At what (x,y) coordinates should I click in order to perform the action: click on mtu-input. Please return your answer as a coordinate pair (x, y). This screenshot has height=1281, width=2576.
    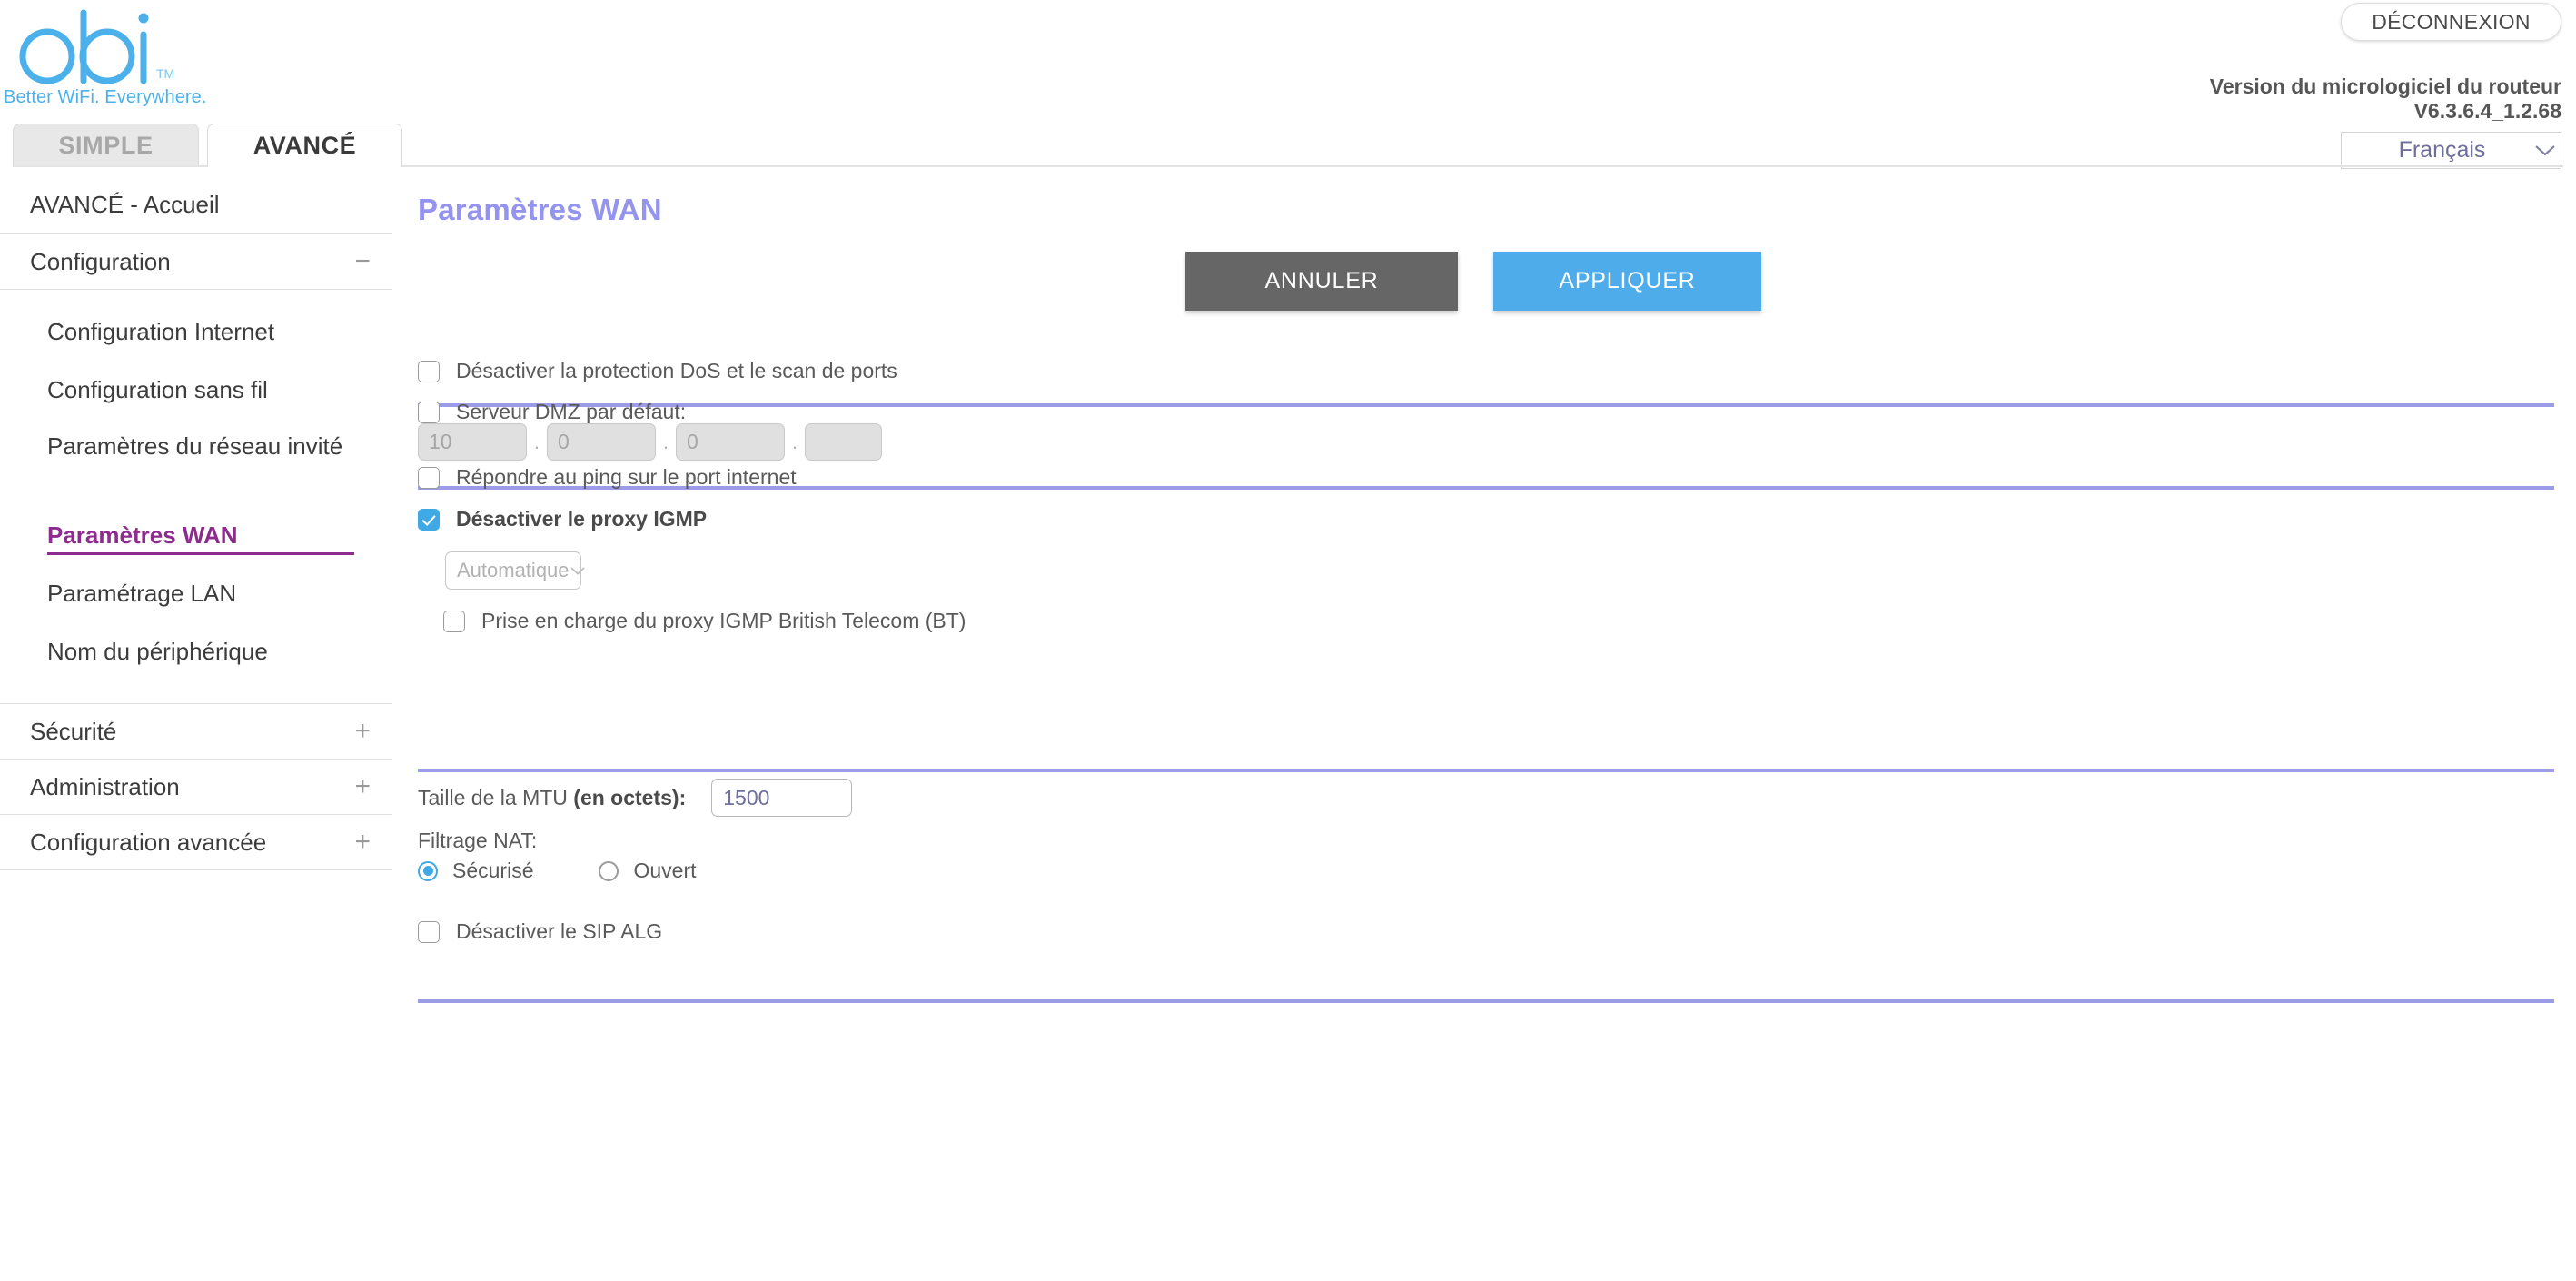
    Looking at the image, I should click on (782, 798).